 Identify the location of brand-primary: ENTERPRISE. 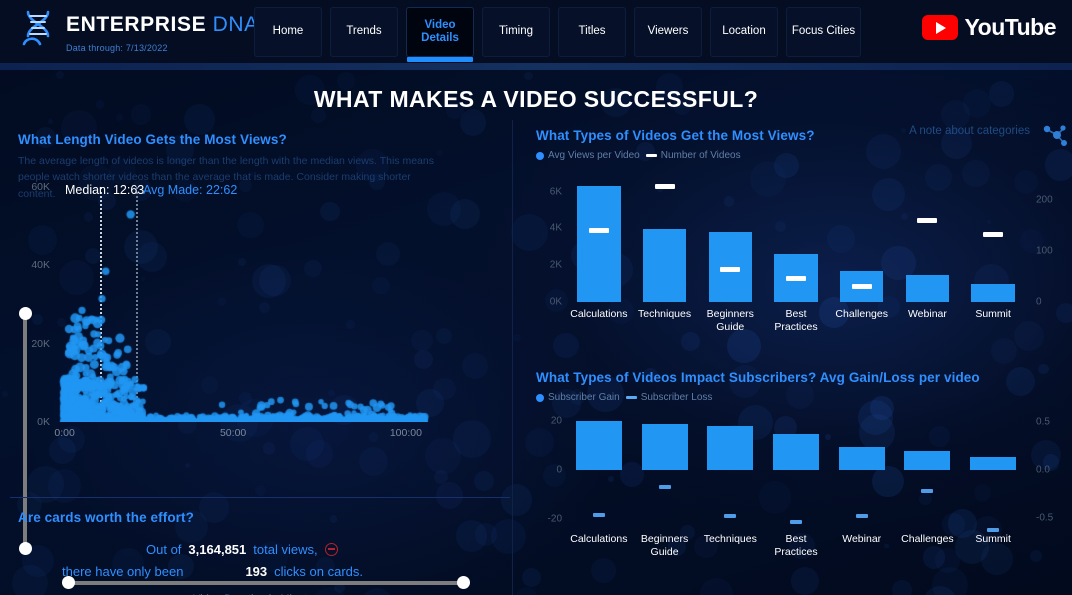
(136, 24).